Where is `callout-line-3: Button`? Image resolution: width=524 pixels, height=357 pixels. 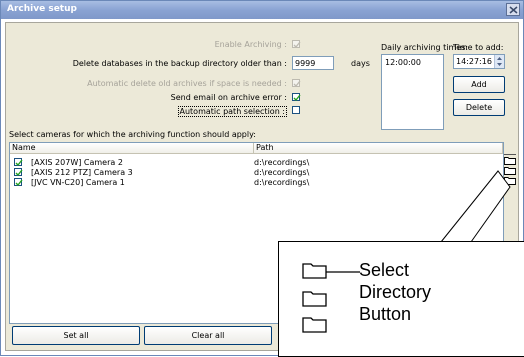
callout-line-3: Button is located at coordinates (385, 314).